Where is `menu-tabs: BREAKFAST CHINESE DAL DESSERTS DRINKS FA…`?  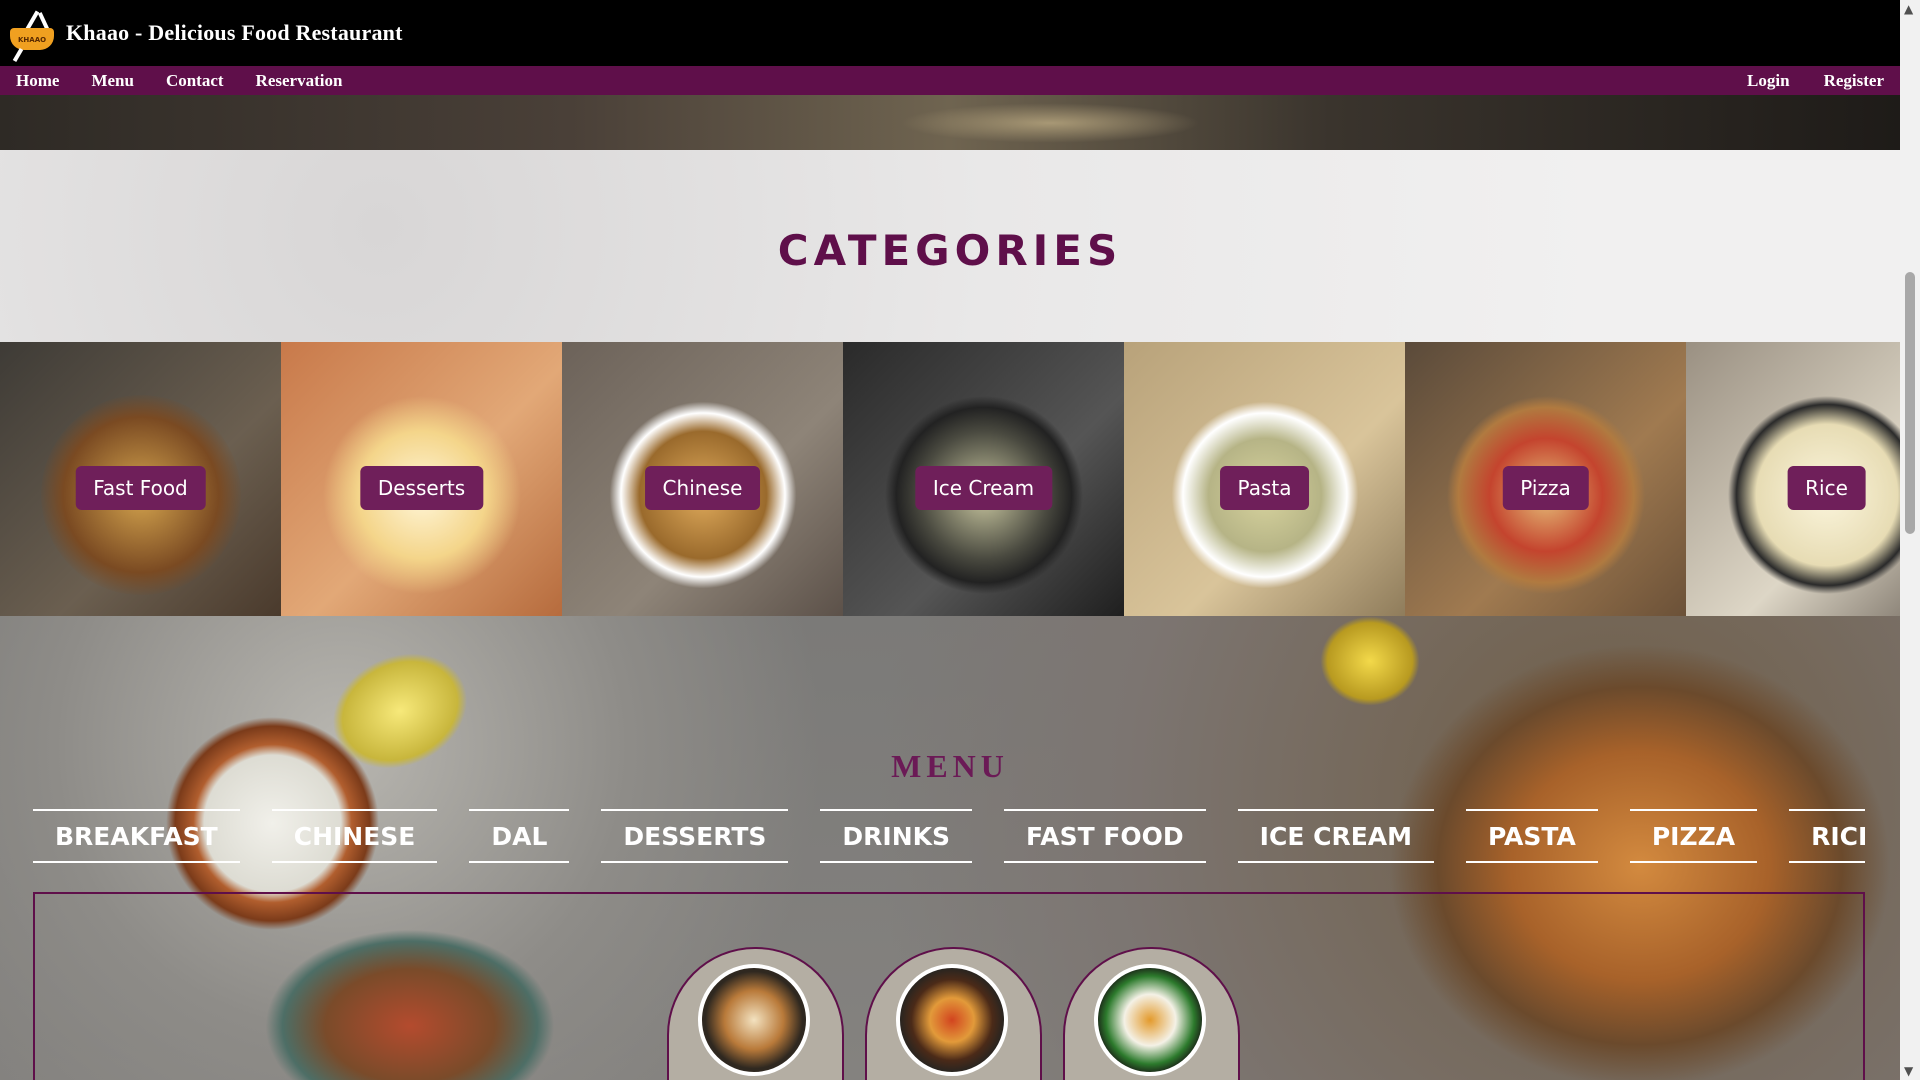 menu-tabs: BREAKFAST CHINESE DAL DESSERTS DRINKS FA… is located at coordinates (949, 836).